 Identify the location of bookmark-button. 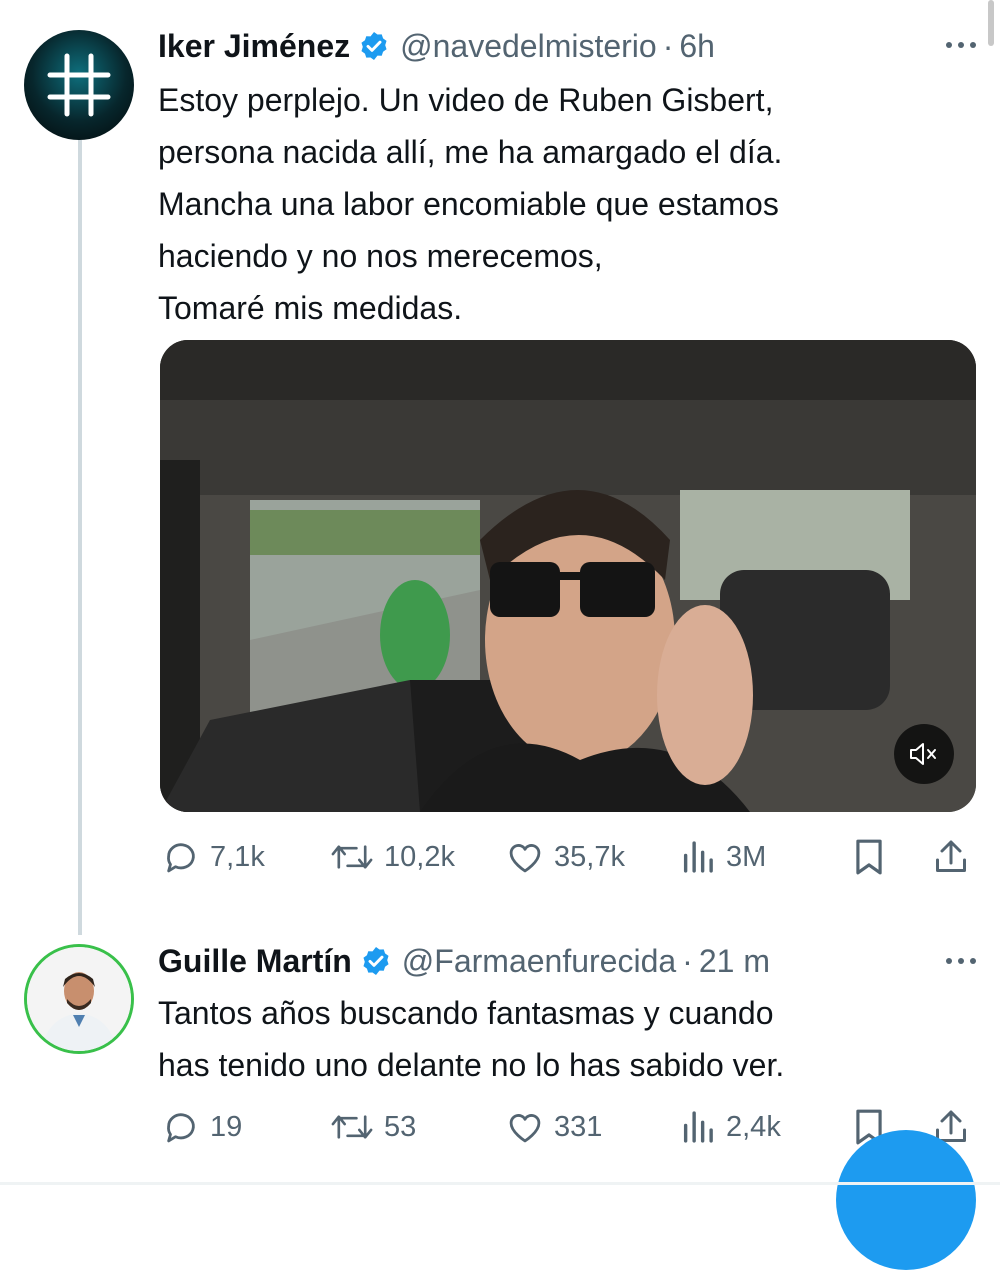
(869, 857).